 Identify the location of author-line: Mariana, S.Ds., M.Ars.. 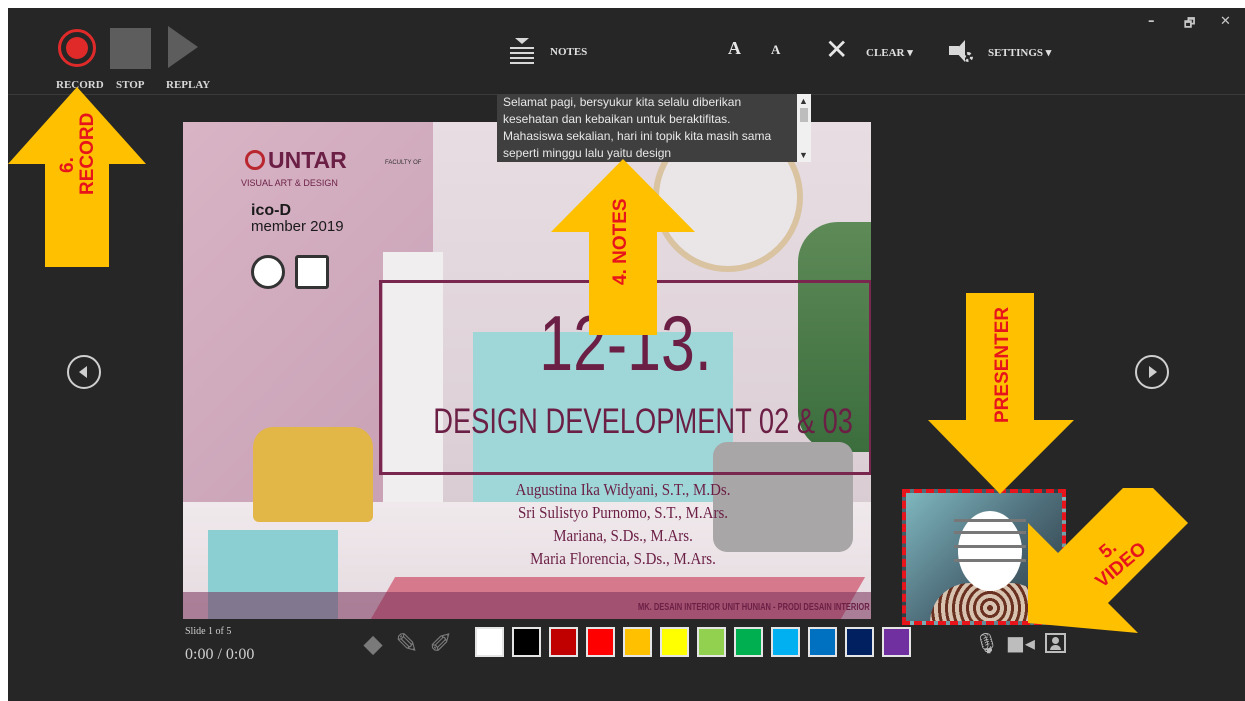
(623, 535).